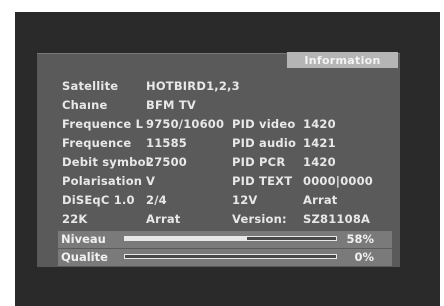 This screenshot has width=444, height=306. What do you see at coordinates (163, 219) in the screenshot?
I see `22k-value: Arrat` at bounding box center [163, 219].